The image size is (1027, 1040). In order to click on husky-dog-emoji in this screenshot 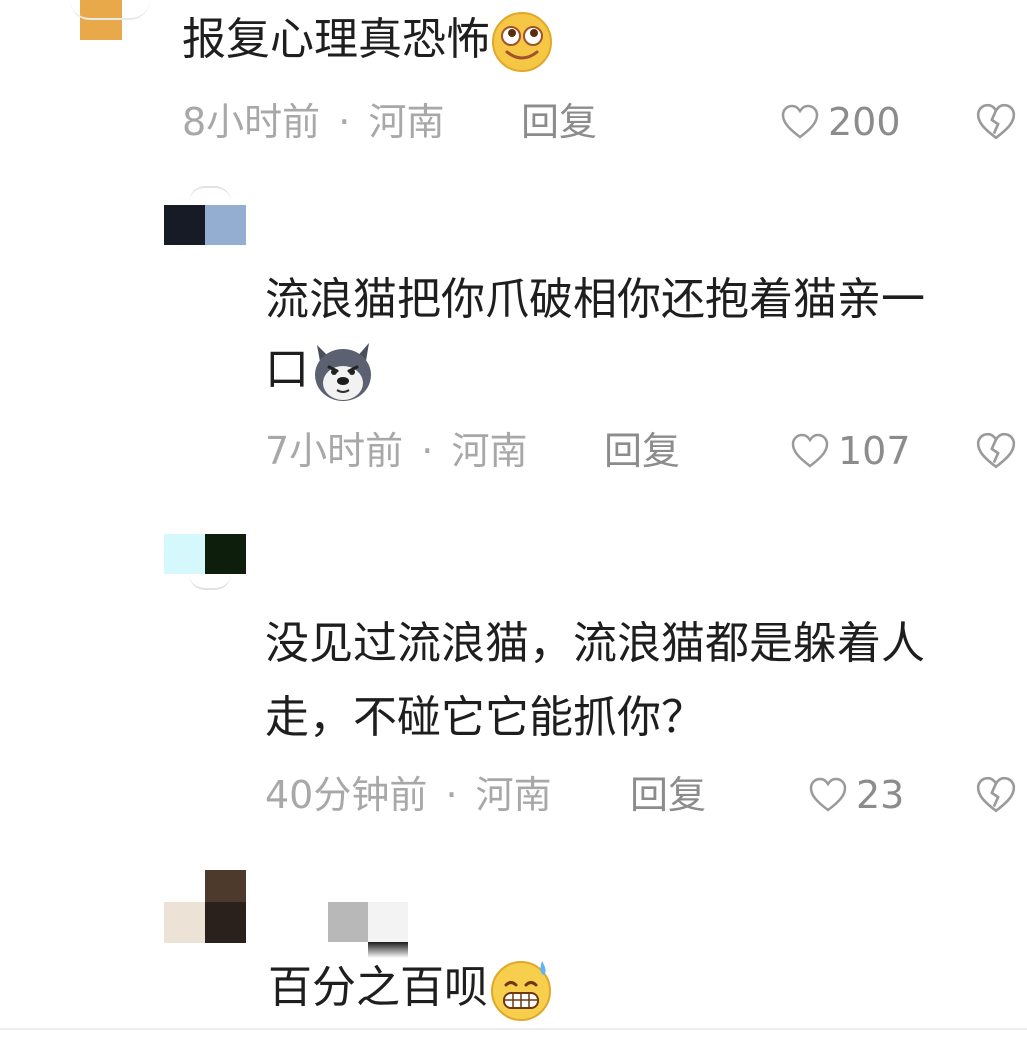, I will do `click(343, 372)`.